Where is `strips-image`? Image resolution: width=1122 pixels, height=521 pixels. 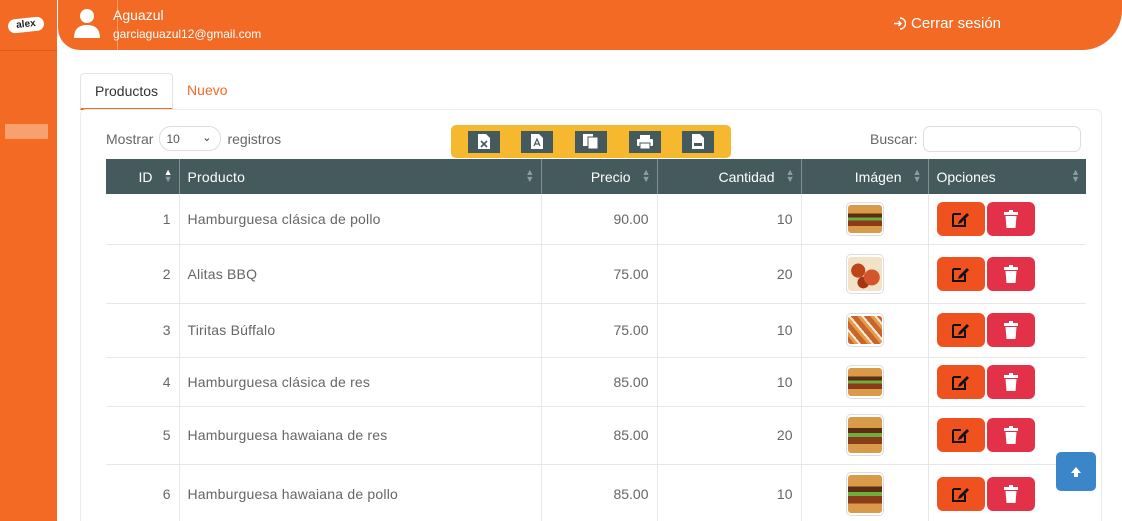
strips-image is located at coordinates (864, 330).